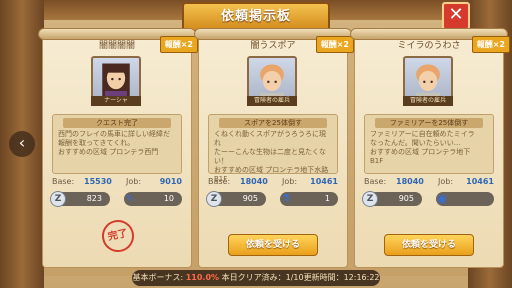  What do you see at coordinates (96, 143) in the screenshot?
I see `quest-text-line: 報酬を取ってきてくれ。` at bounding box center [96, 143].